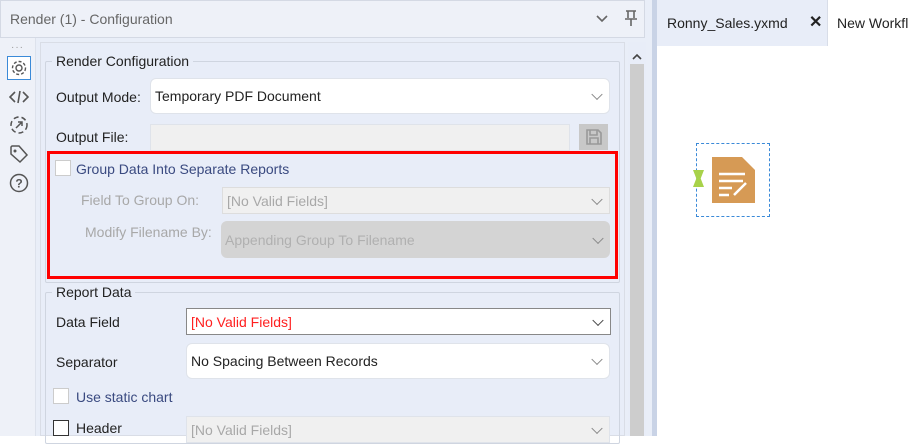 The height and width of the screenshot is (444, 914). I want to click on more-icon: ···, so click(17, 47).